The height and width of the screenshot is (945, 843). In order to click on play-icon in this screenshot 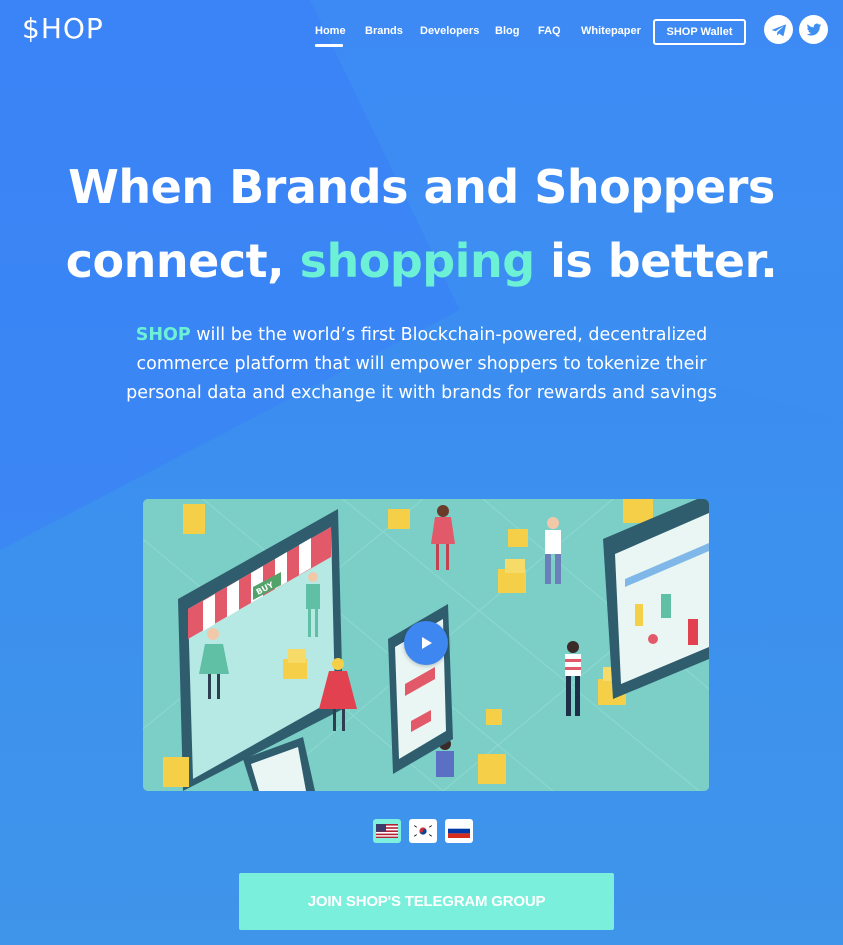, I will do `click(427, 643)`.